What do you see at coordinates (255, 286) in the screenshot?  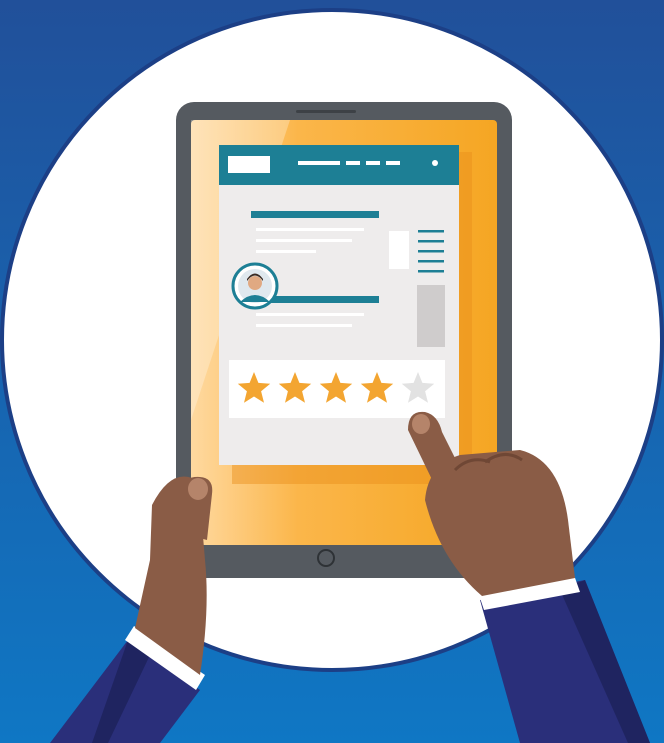 I see `user-avatar-icon` at bounding box center [255, 286].